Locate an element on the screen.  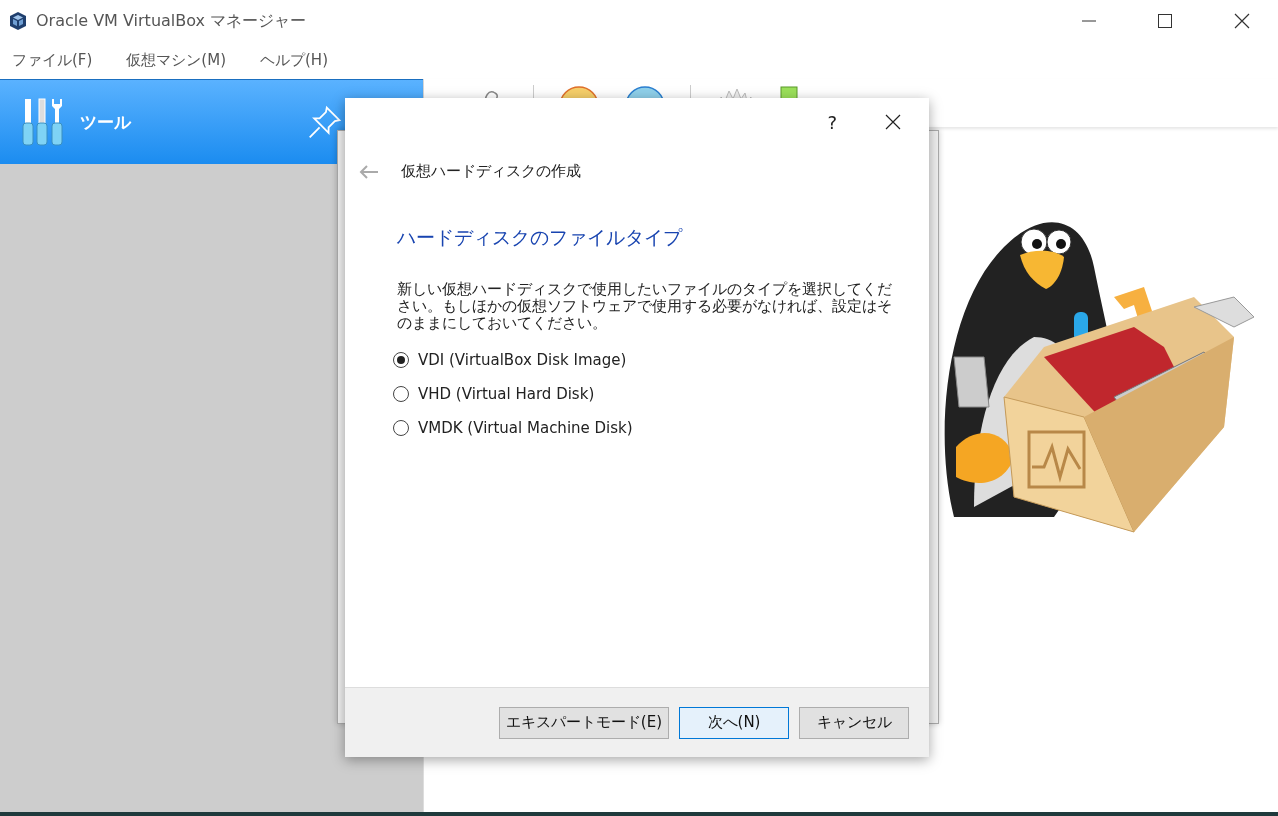
description-text: 新しい仮想ハードディスクで使用したいファイルのタイプを選択してください。もしほかの仮想ソフトウェアで使用する必要がなければ、設定はそのままにしておいてください。 is located at coordinates (645, 306).